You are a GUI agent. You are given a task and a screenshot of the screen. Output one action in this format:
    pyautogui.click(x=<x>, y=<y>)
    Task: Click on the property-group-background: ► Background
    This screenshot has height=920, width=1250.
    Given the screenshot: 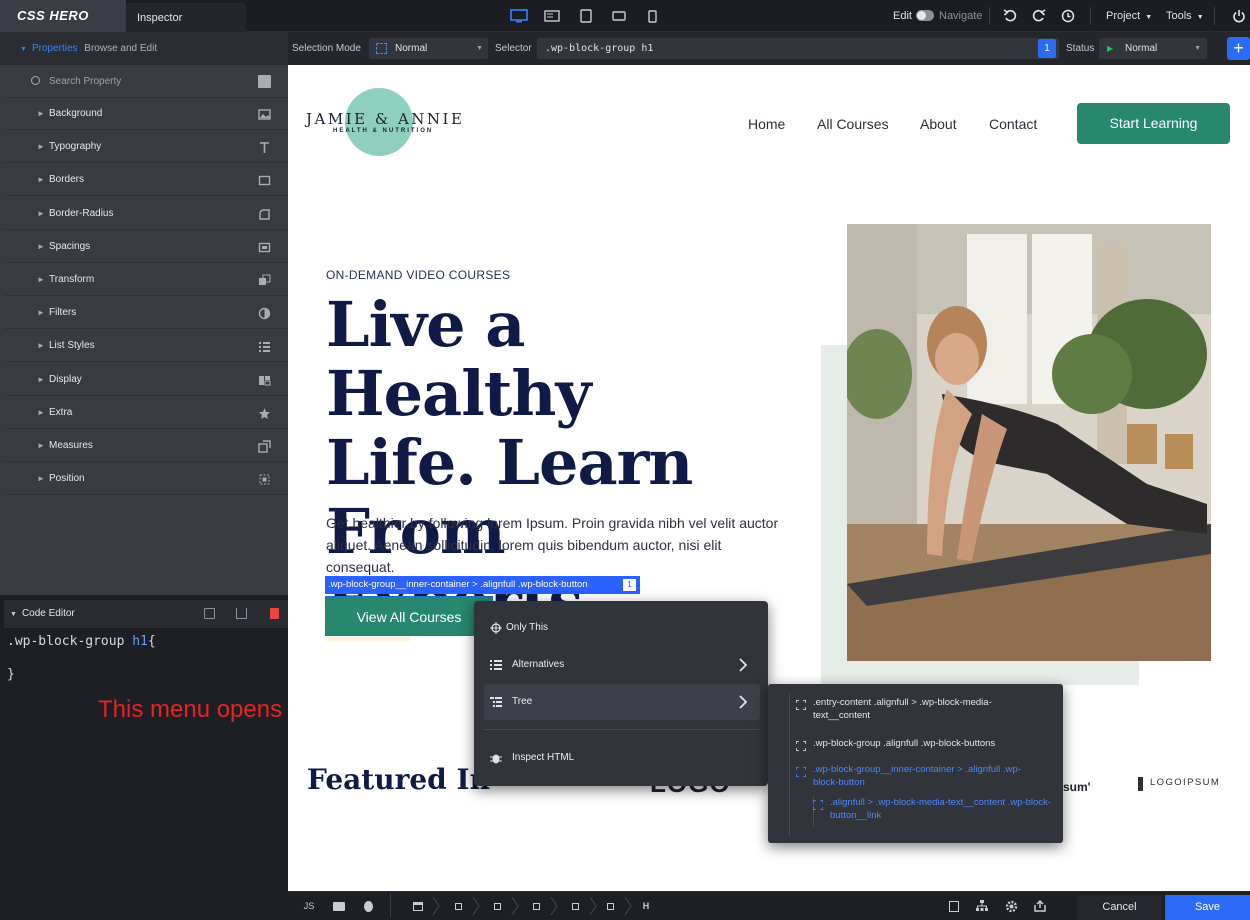 What is the action you would take?
    pyautogui.click(x=146, y=114)
    